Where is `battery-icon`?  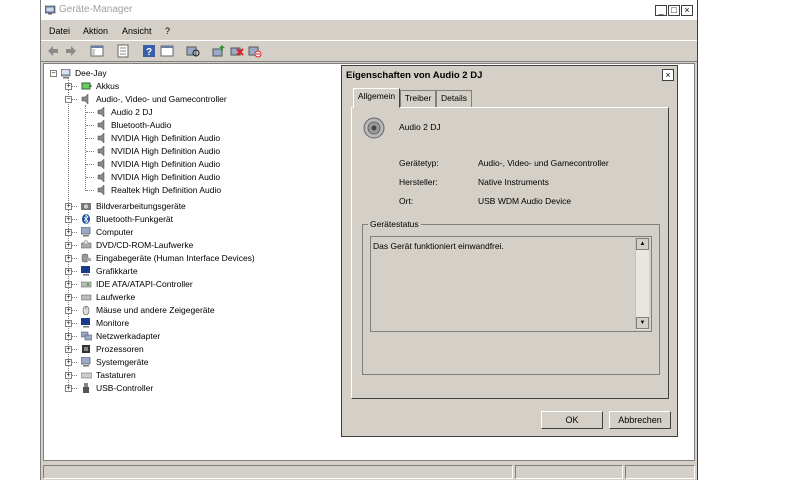
battery-icon is located at coordinates (86, 86).